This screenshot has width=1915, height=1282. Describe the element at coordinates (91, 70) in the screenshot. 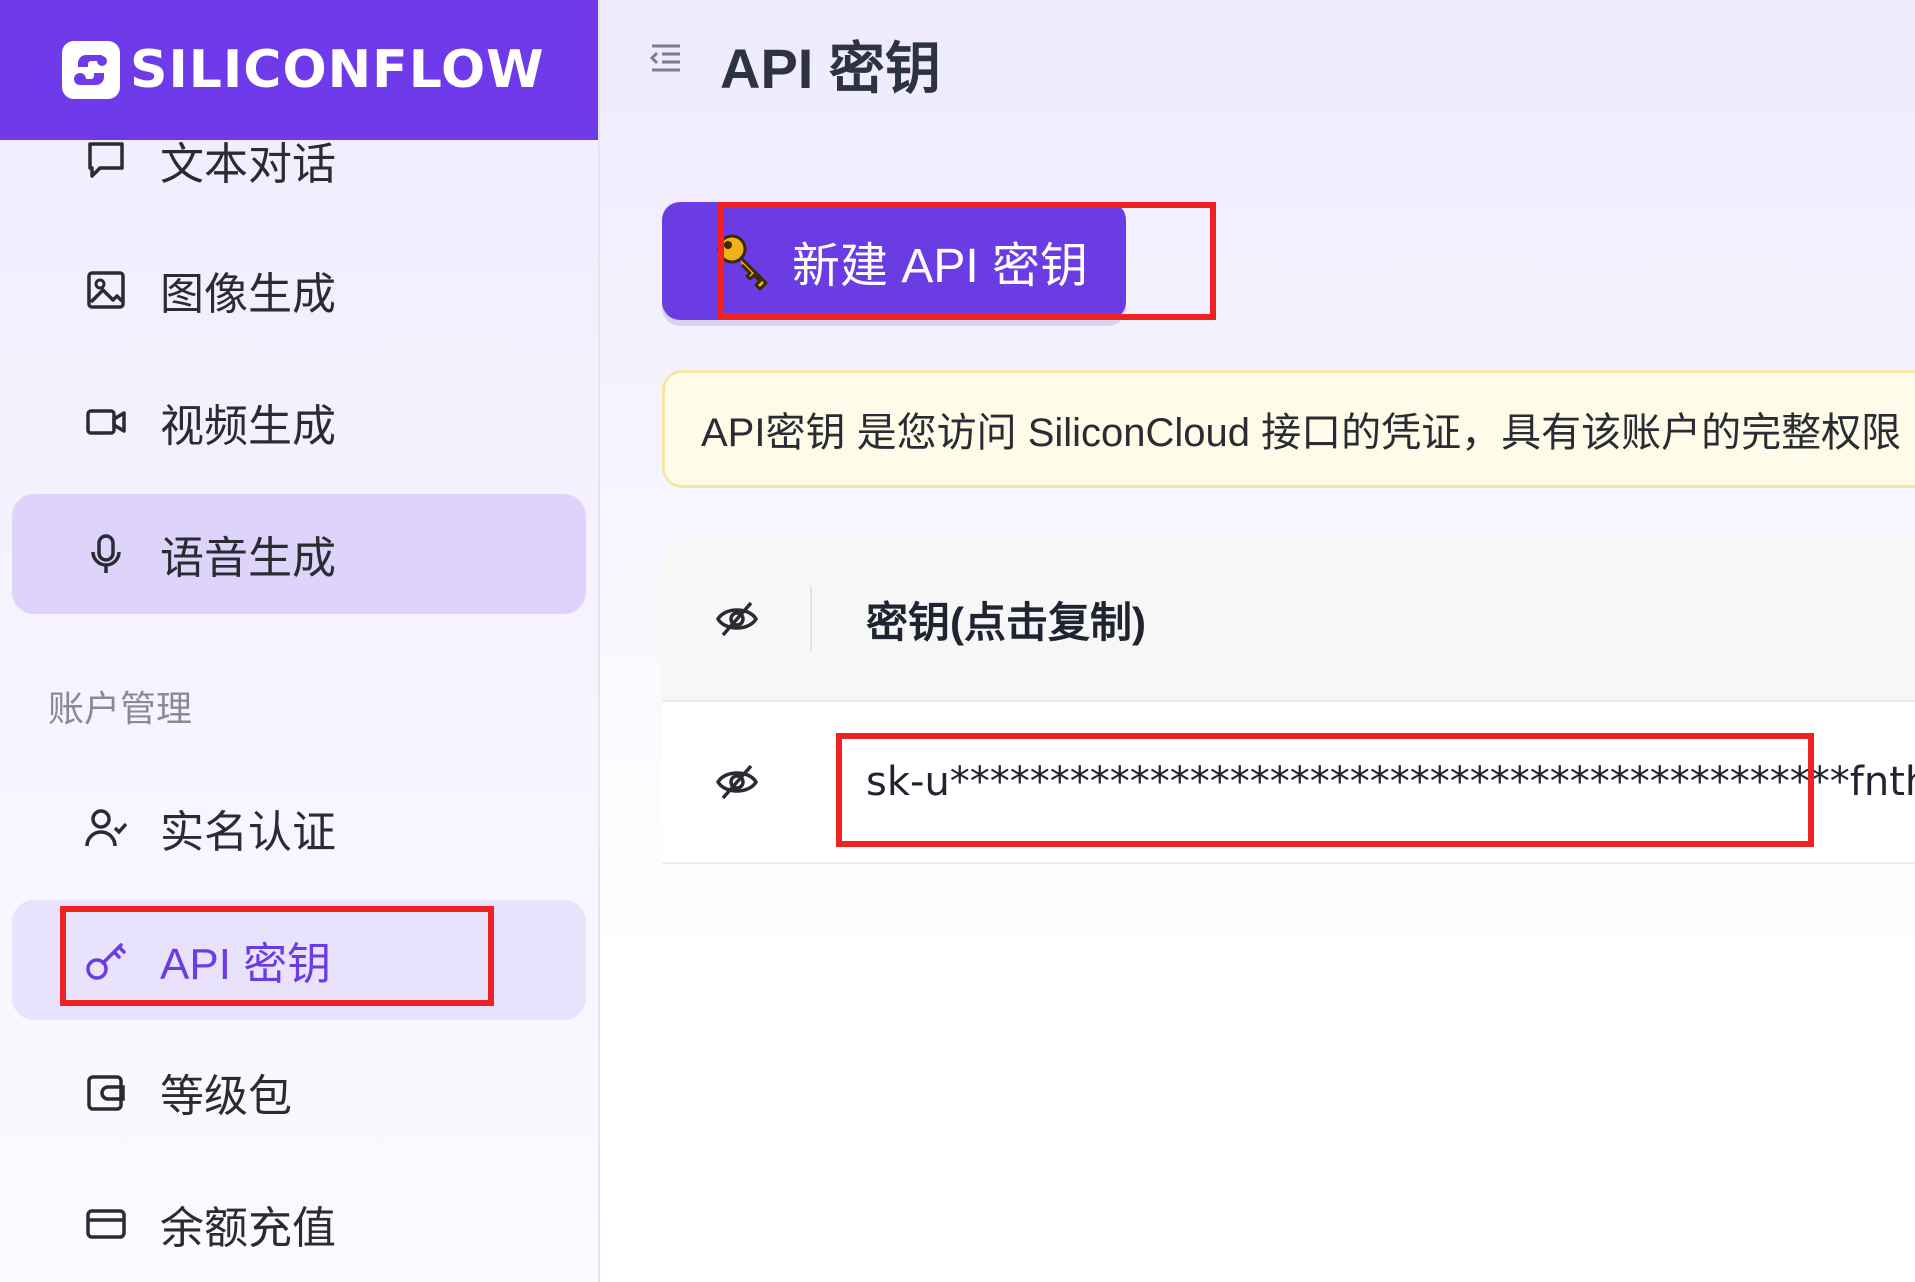

I see `siliconflow-logo-icon` at that location.